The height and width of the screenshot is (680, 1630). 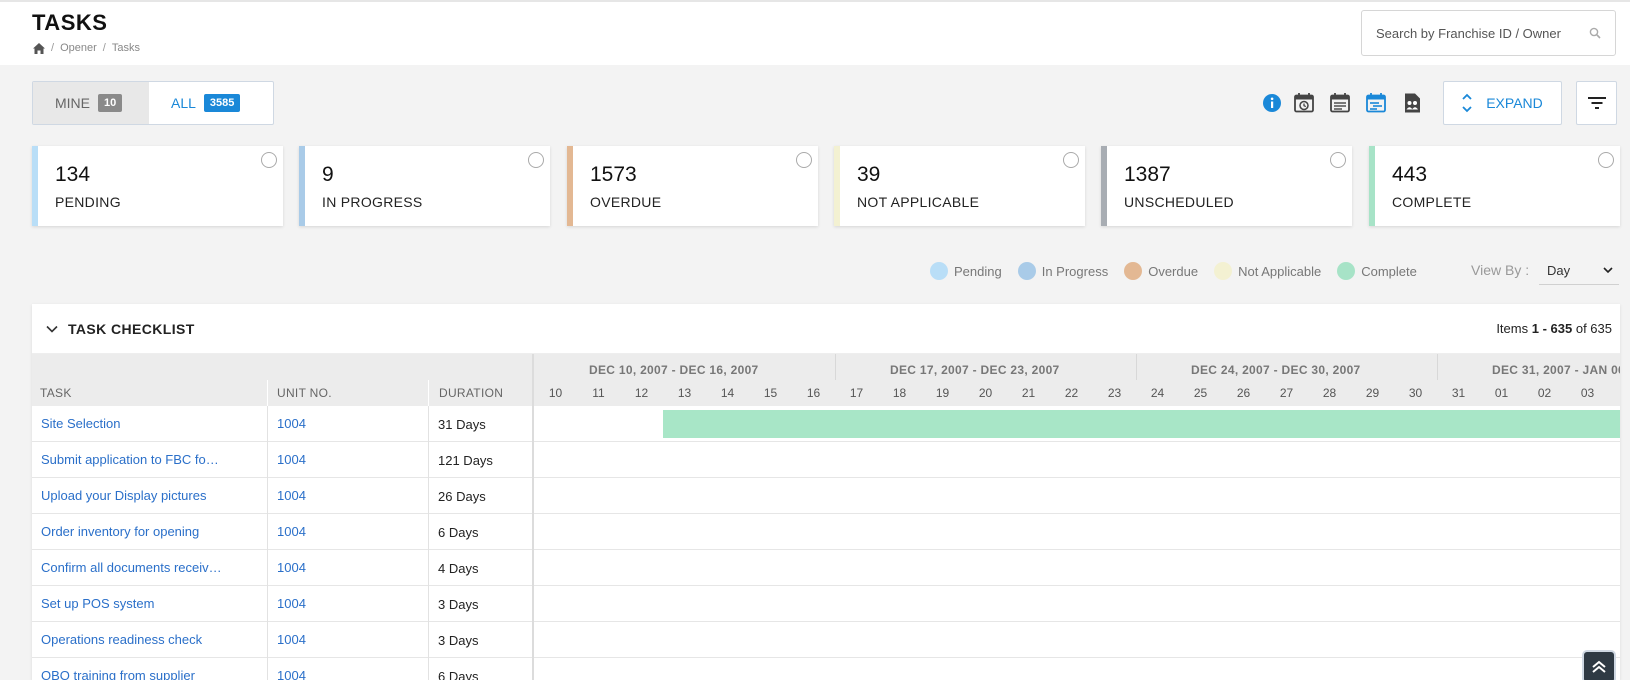 What do you see at coordinates (1501, 393) in the screenshot?
I see `day-header: 01` at bounding box center [1501, 393].